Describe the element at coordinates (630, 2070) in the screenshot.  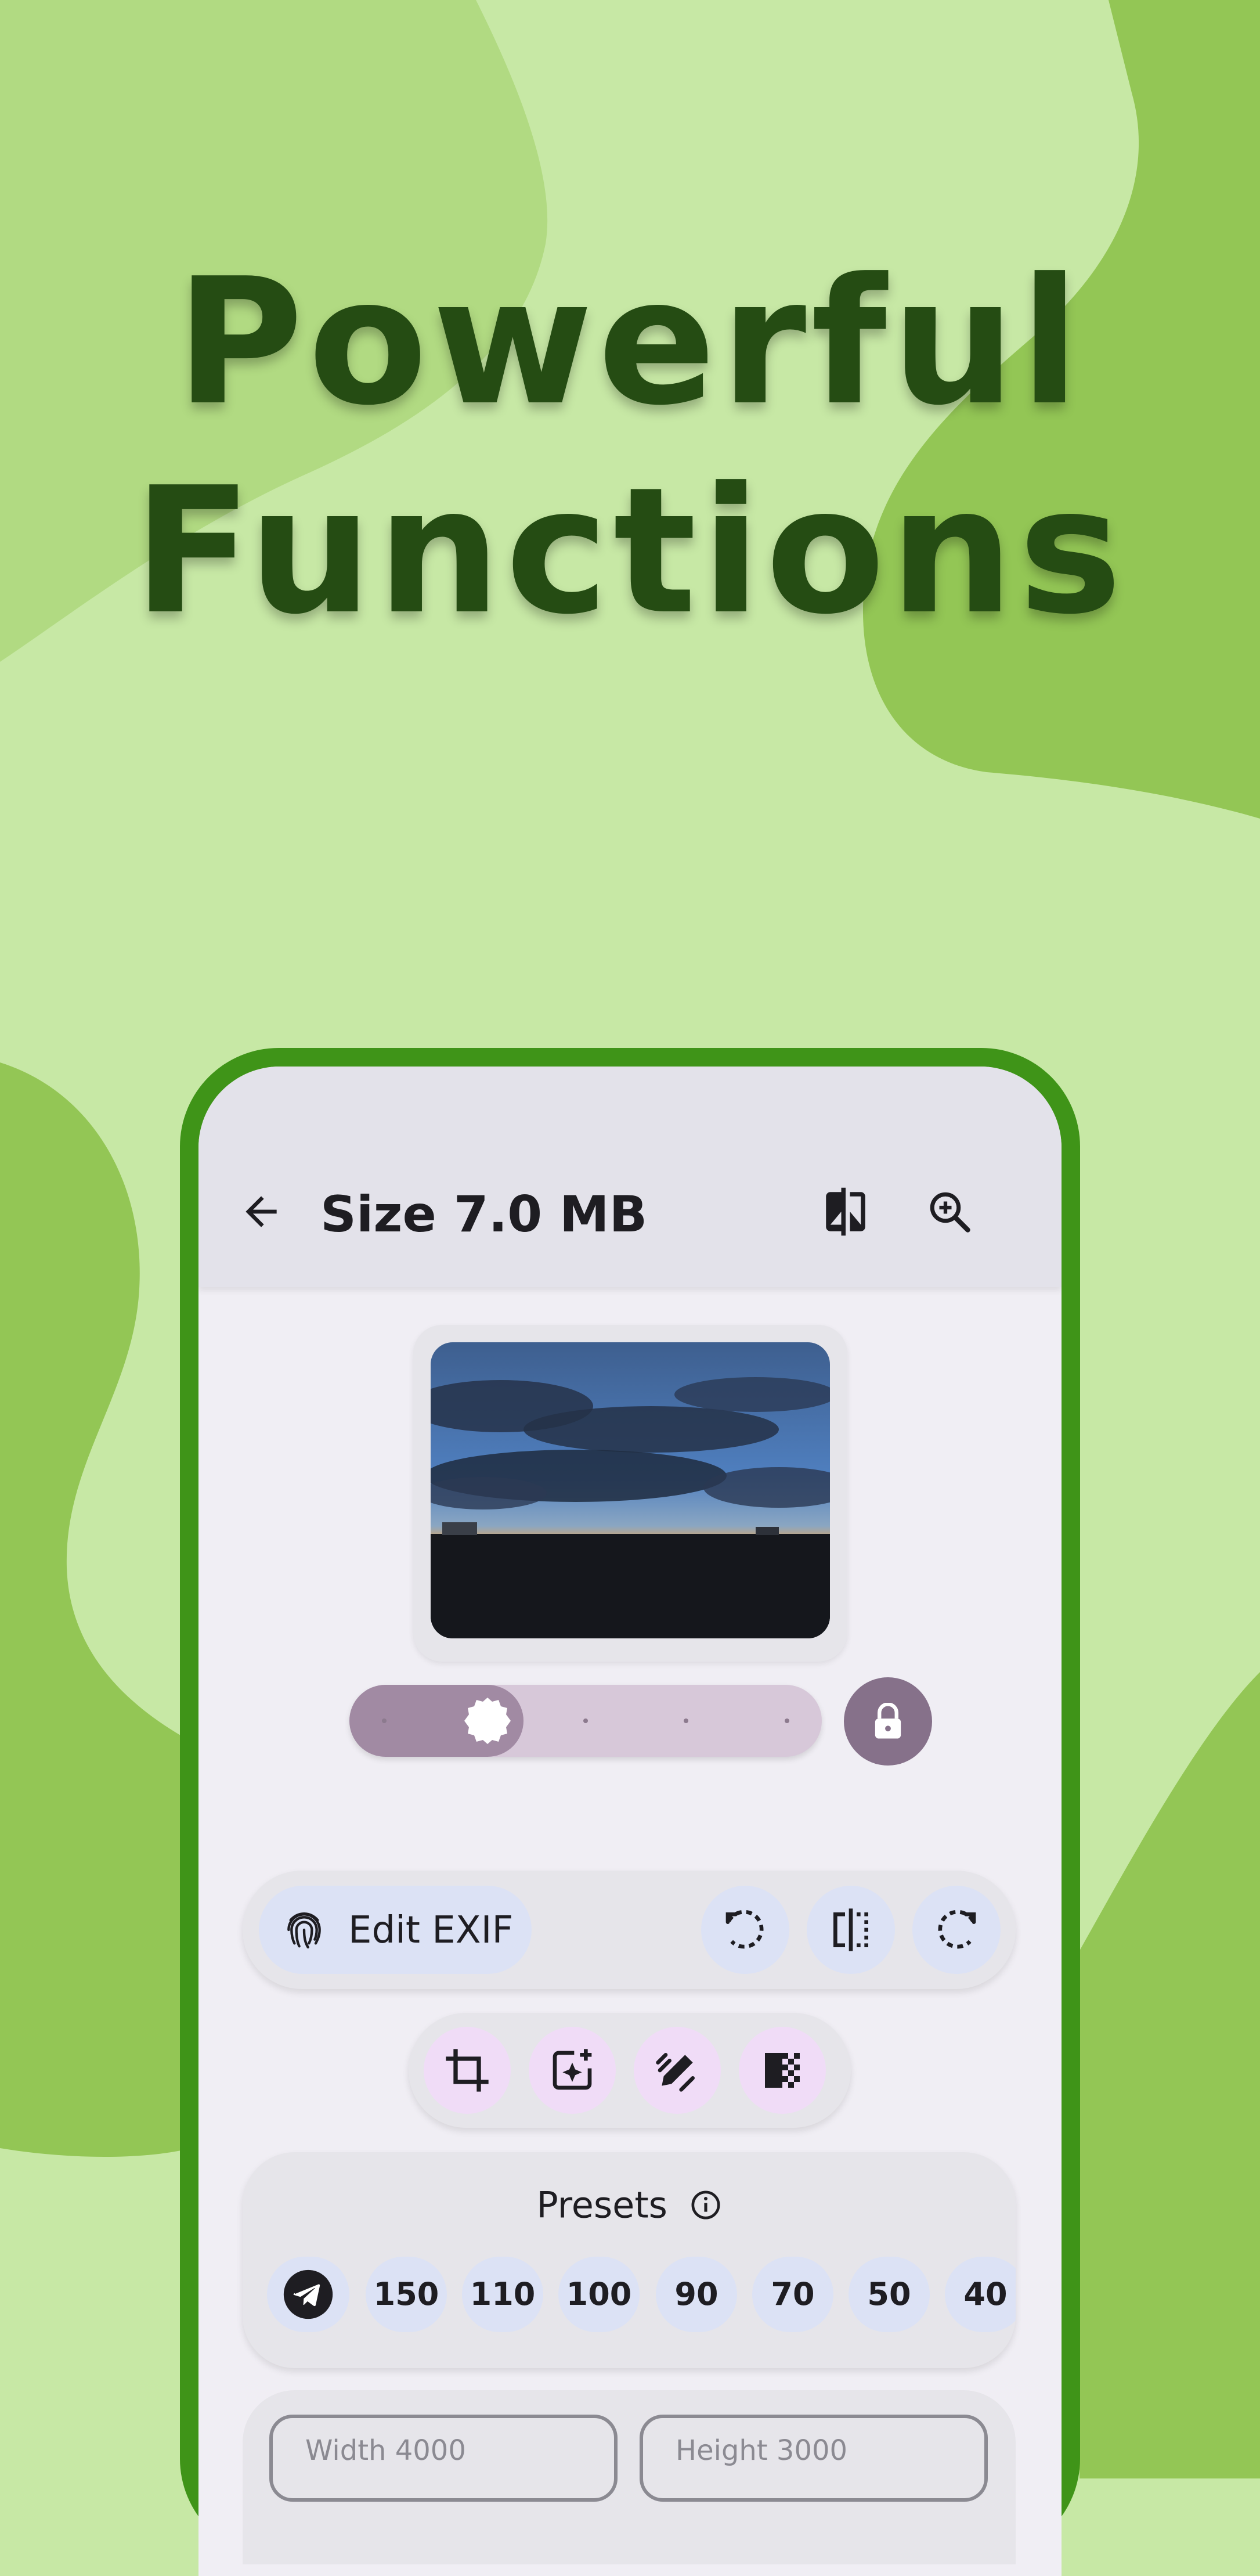
I see `tools-row` at that location.